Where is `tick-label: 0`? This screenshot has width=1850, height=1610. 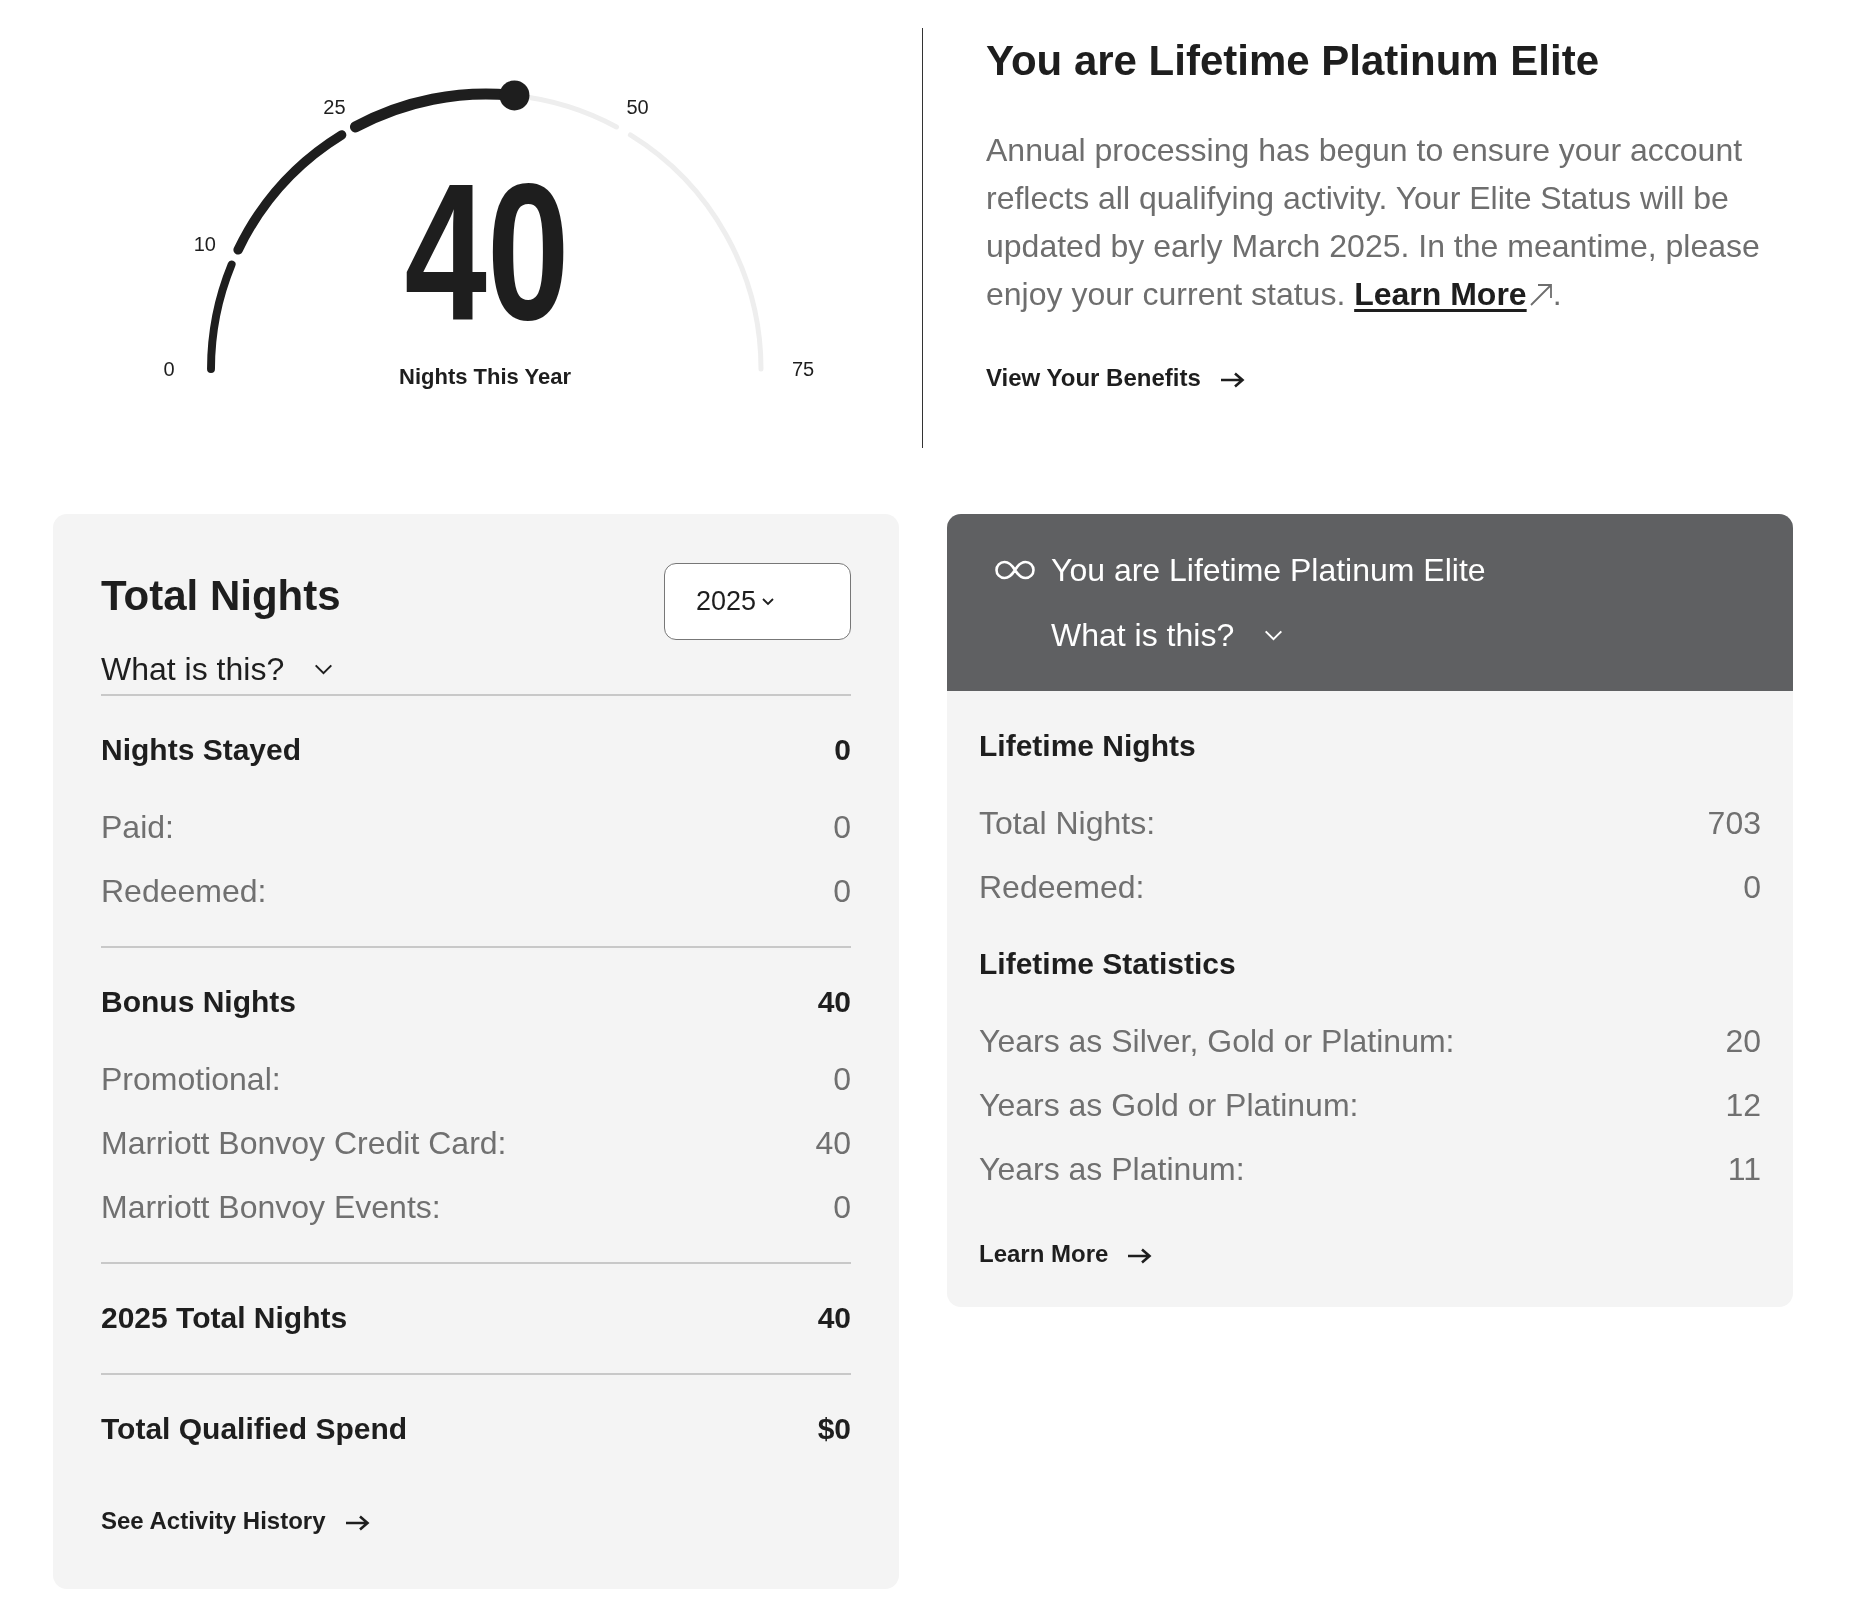 tick-label: 0 is located at coordinates (169, 369).